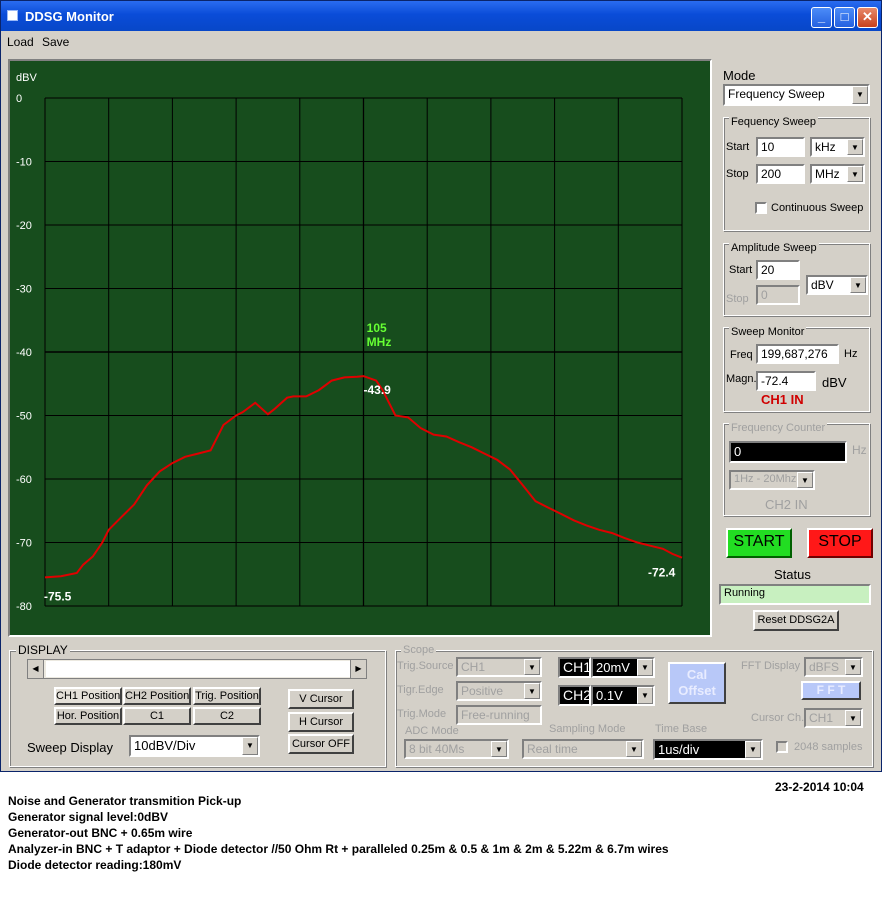 This screenshot has height=897, width=882. Describe the element at coordinates (834, 382) in the screenshot. I see `magn-unit-label: dBV` at that location.